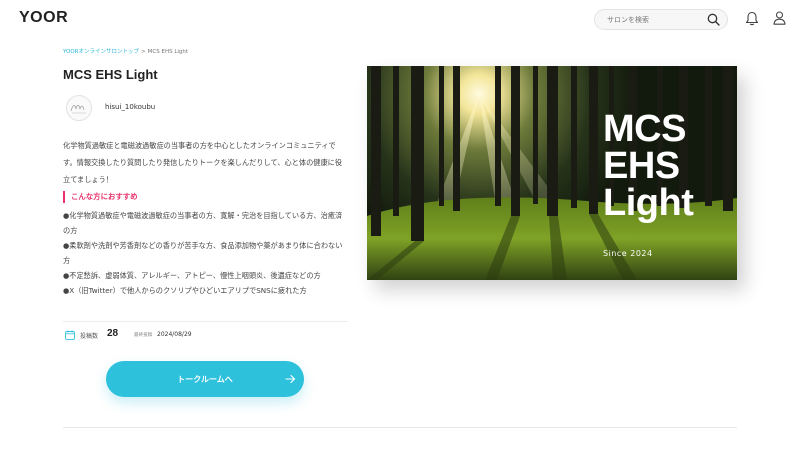 The height and width of the screenshot is (450, 800). Describe the element at coordinates (644, 129) in the screenshot. I see `cover-logo-line: MCS` at that location.